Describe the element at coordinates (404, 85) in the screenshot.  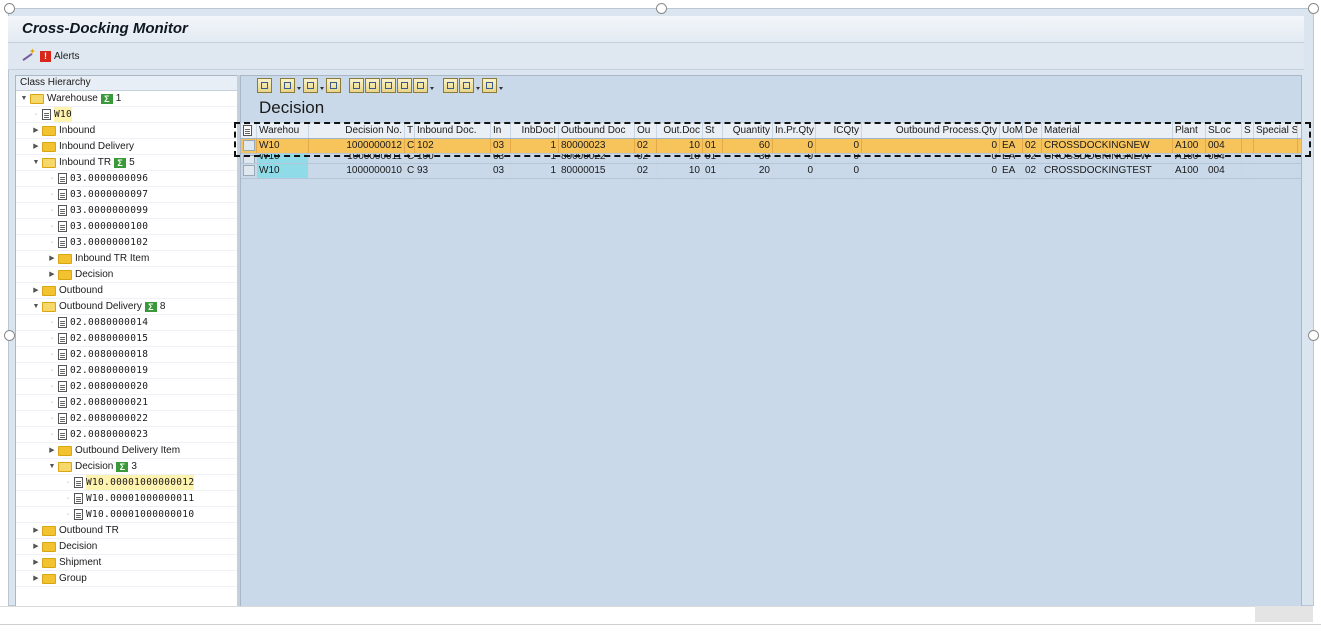
I see `search-next-button` at that location.